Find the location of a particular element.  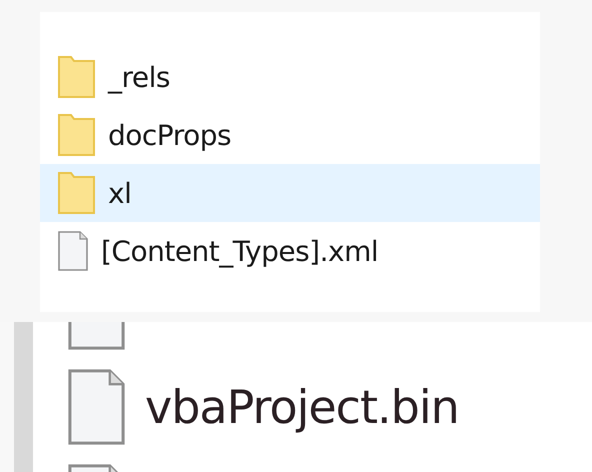

list-item: [Content_Types].xml is located at coordinates (290, 251).